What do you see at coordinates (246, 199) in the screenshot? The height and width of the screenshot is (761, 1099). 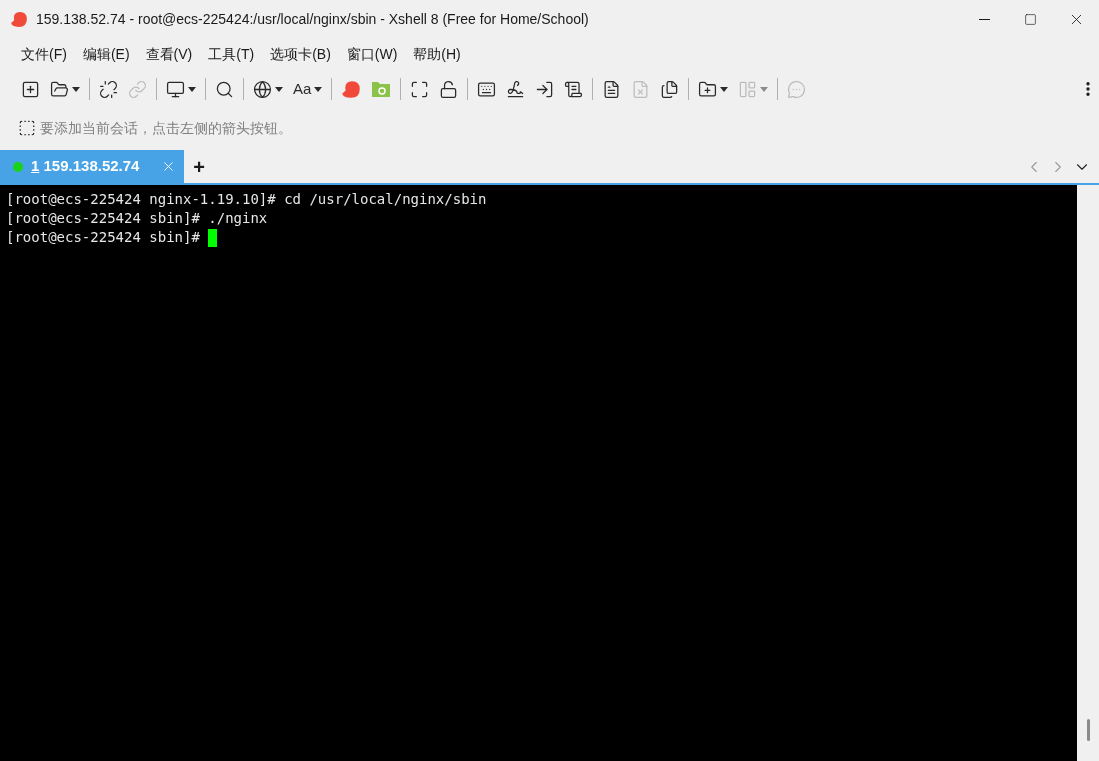 I see `terminal-line: [root@ecs-225424 nginx-1.19.10]# cd /usr/local/nginx/sbin` at bounding box center [246, 199].